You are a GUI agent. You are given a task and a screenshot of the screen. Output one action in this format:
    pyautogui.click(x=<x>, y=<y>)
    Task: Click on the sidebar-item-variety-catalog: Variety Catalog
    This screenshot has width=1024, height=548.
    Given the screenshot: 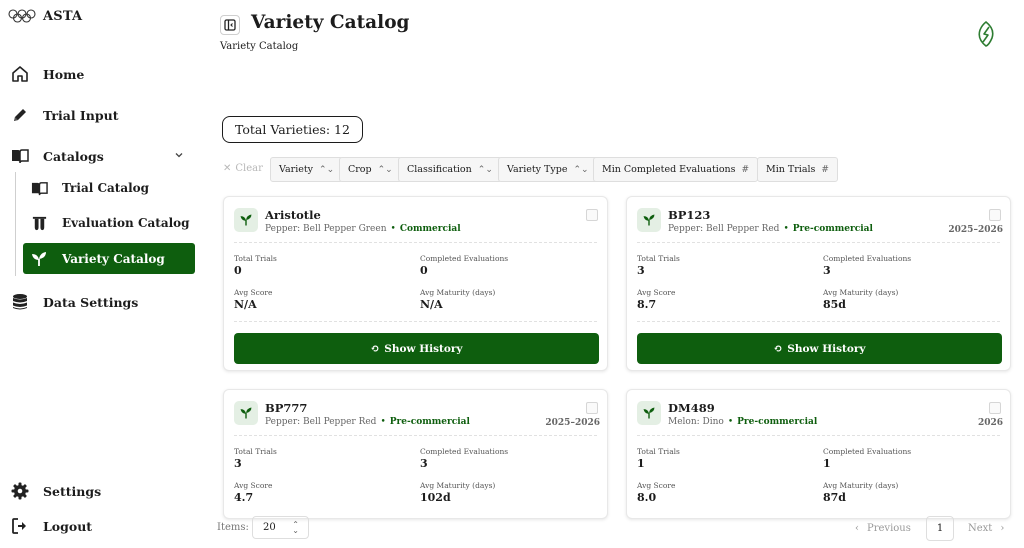 What is the action you would take?
    pyautogui.click(x=109, y=258)
    